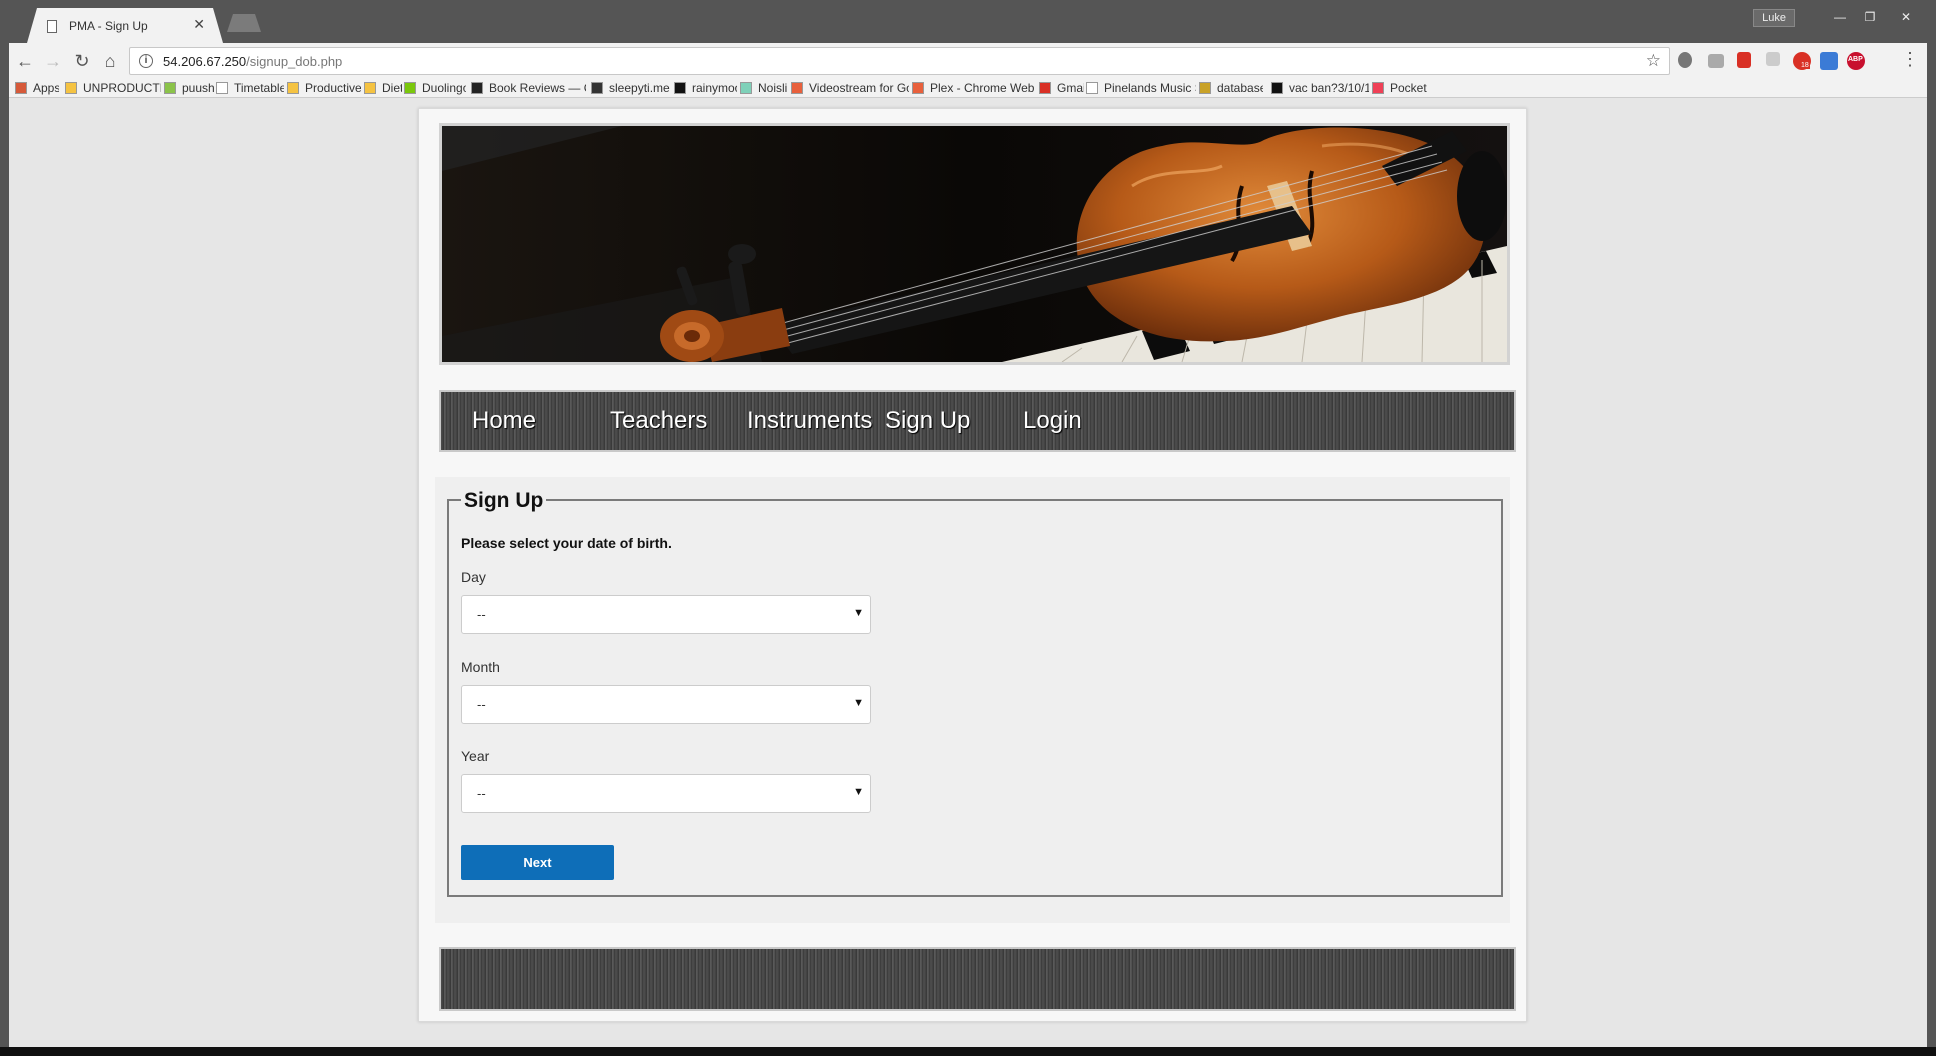 The image size is (1936, 1056). What do you see at coordinates (1906, 17) in the screenshot?
I see `close-window-button: ✕` at bounding box center [1906, 17].